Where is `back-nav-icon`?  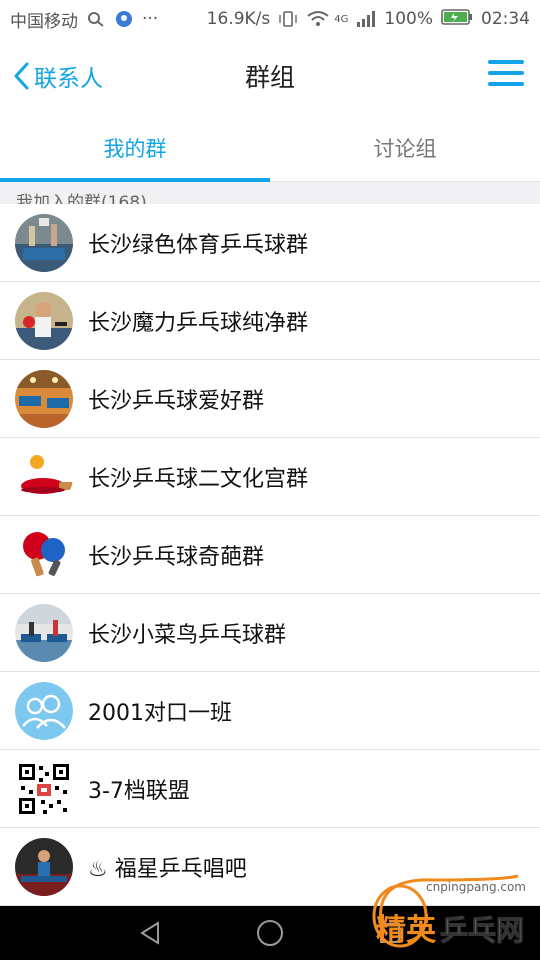 back-nav-icon is located at coordinates (150, 933).